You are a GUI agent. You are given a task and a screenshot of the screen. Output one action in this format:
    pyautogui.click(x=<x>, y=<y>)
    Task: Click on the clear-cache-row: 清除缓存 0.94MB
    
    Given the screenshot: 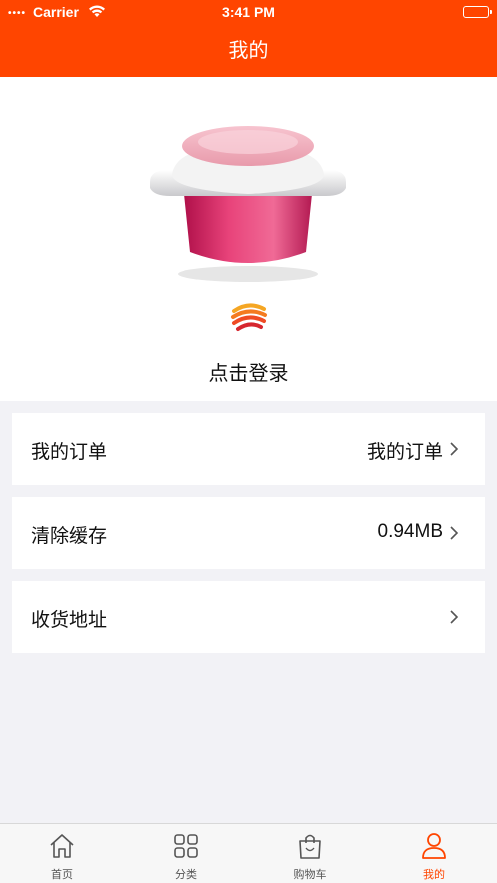 What is the action you would take?
    pyautogui.click(x=248, y=533)
    